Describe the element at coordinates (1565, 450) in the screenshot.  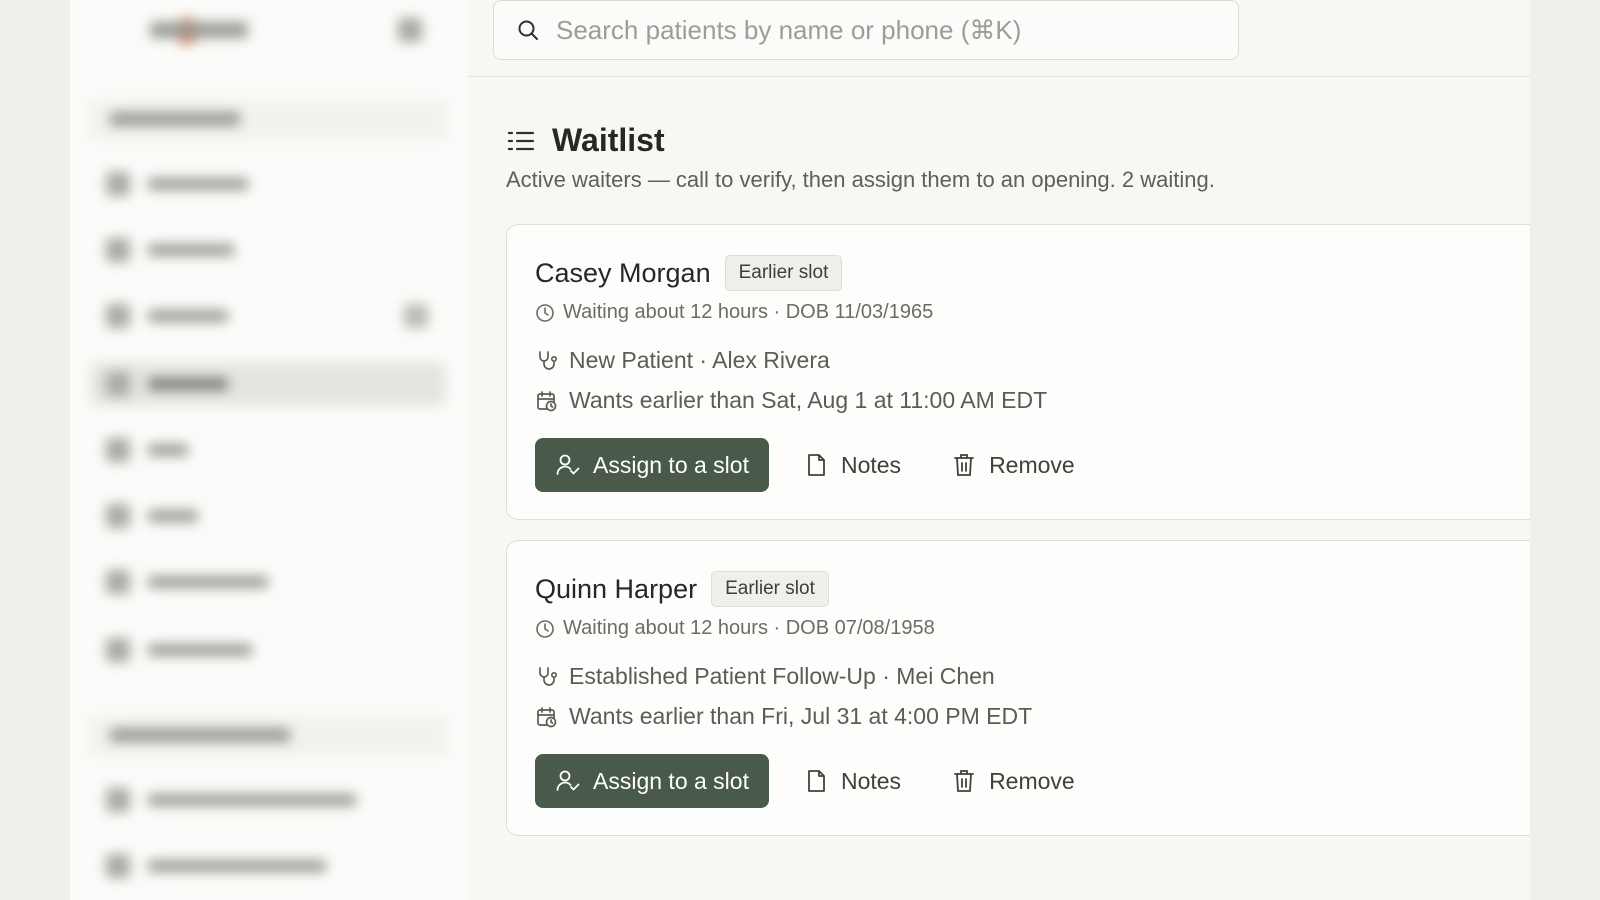
I see `window-edge` at that location.